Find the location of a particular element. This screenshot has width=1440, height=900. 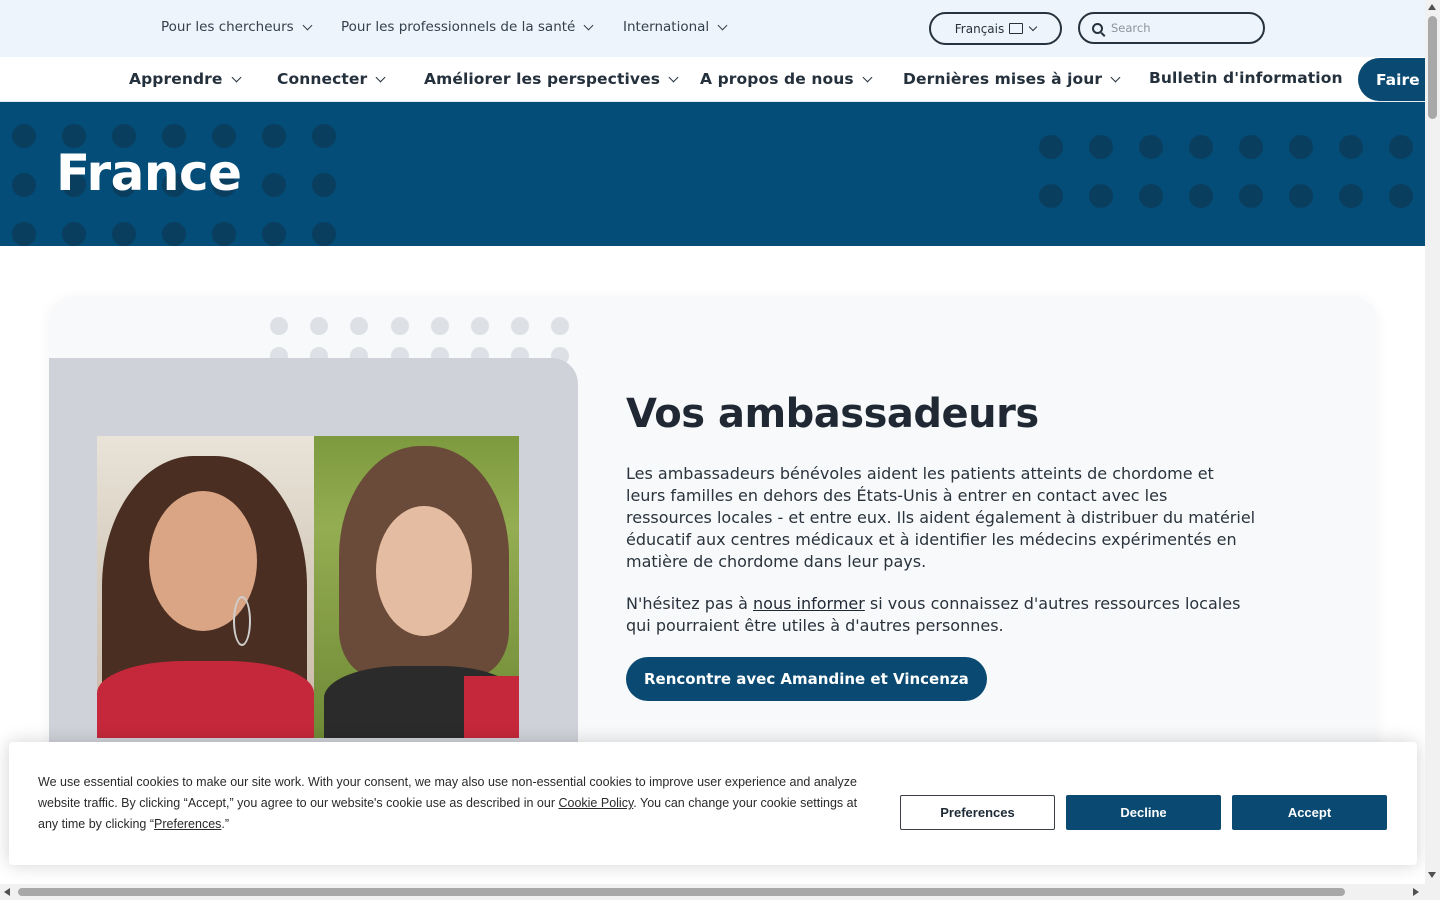

nav-item-label: Bulletin d'information is located at coordinates (1246, 78).